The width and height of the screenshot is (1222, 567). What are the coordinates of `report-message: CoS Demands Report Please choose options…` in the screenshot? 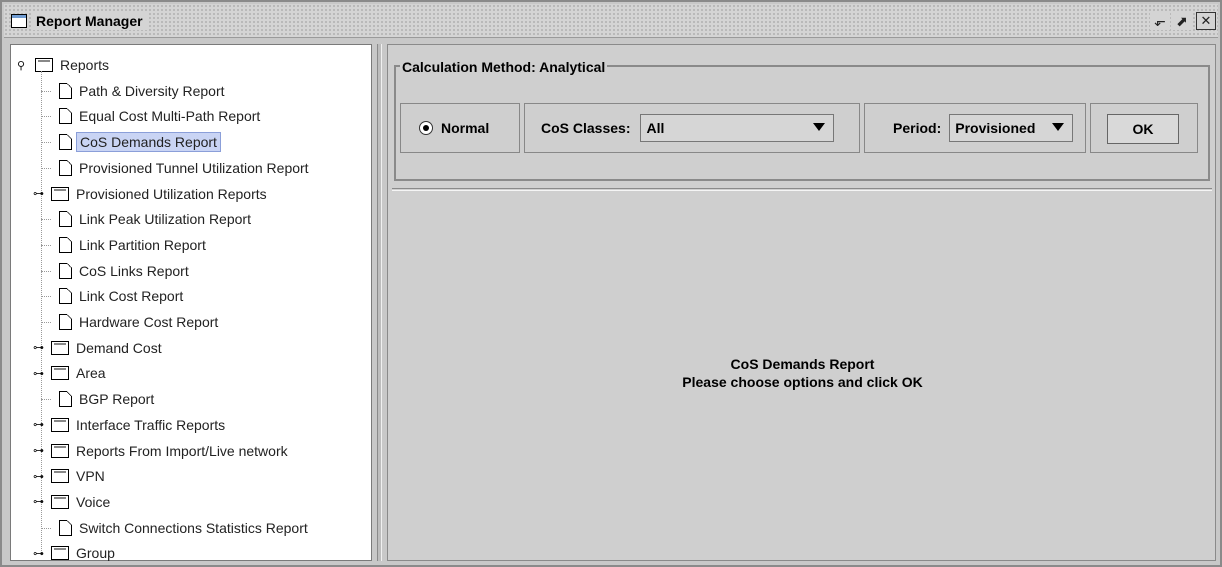 It's located at (802, 373).